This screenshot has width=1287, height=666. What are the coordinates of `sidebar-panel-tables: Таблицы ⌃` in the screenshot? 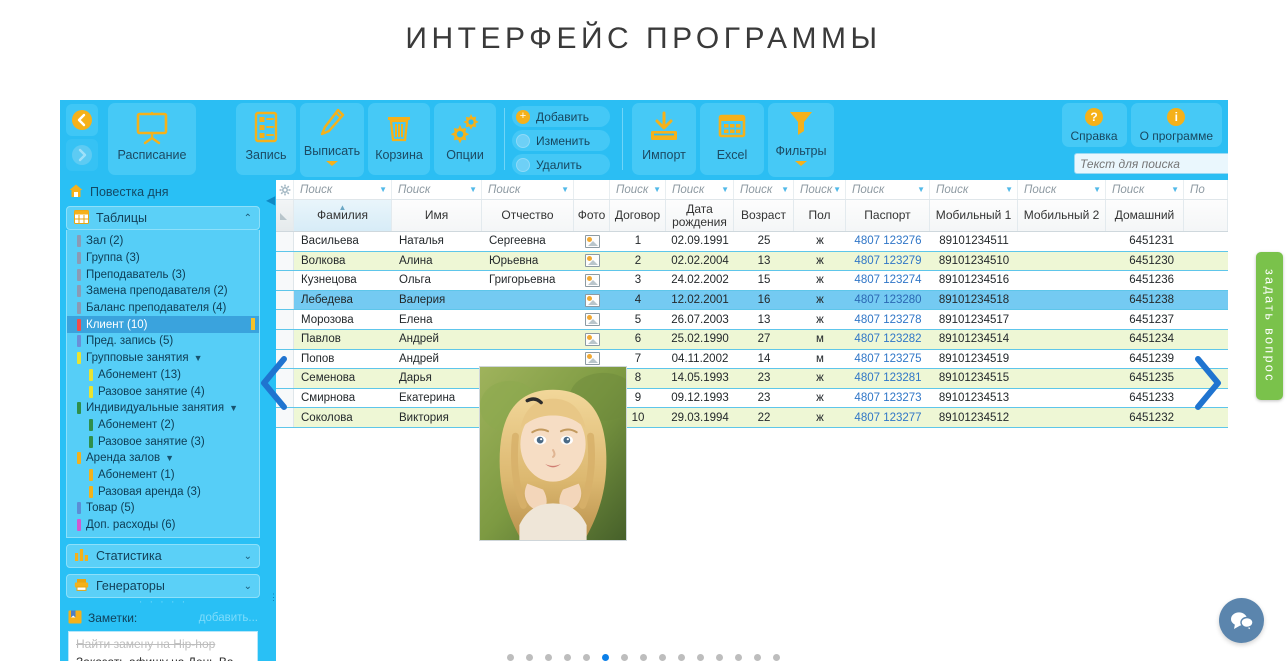 It's located at (163, 218).